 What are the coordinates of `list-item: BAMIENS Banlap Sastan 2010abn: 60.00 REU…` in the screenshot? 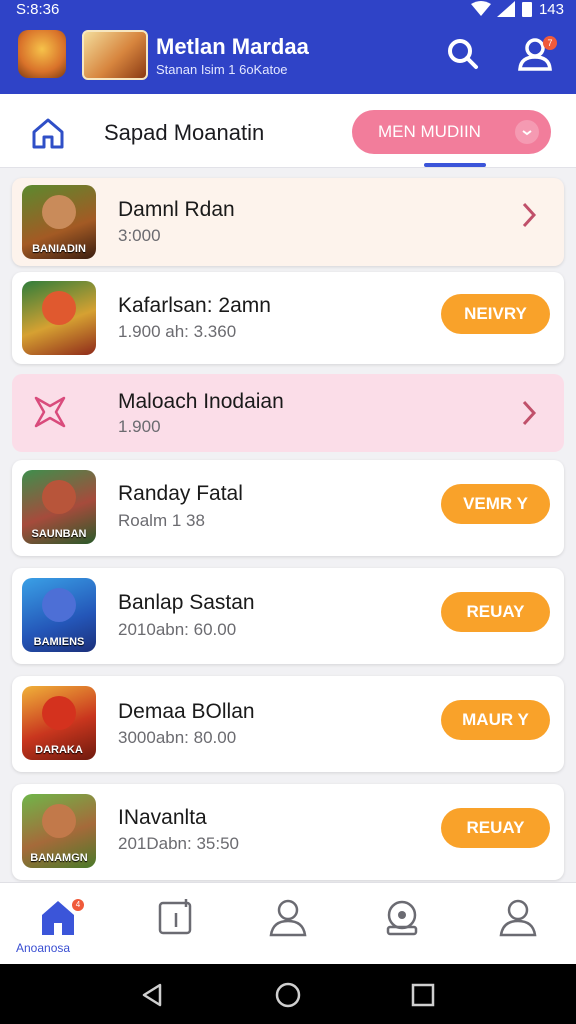 It's located at (288, 616).